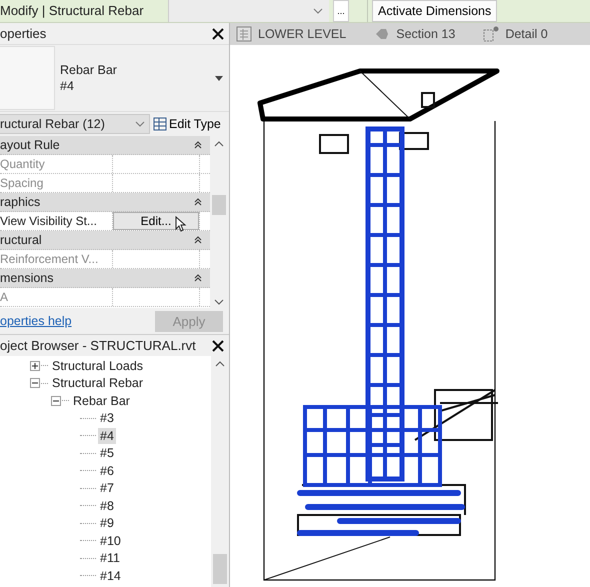  What do you see at coordinates (219, 78) in the screenshot?
I see `dropdown-arrow-icon` at bounding box center [219, 78].